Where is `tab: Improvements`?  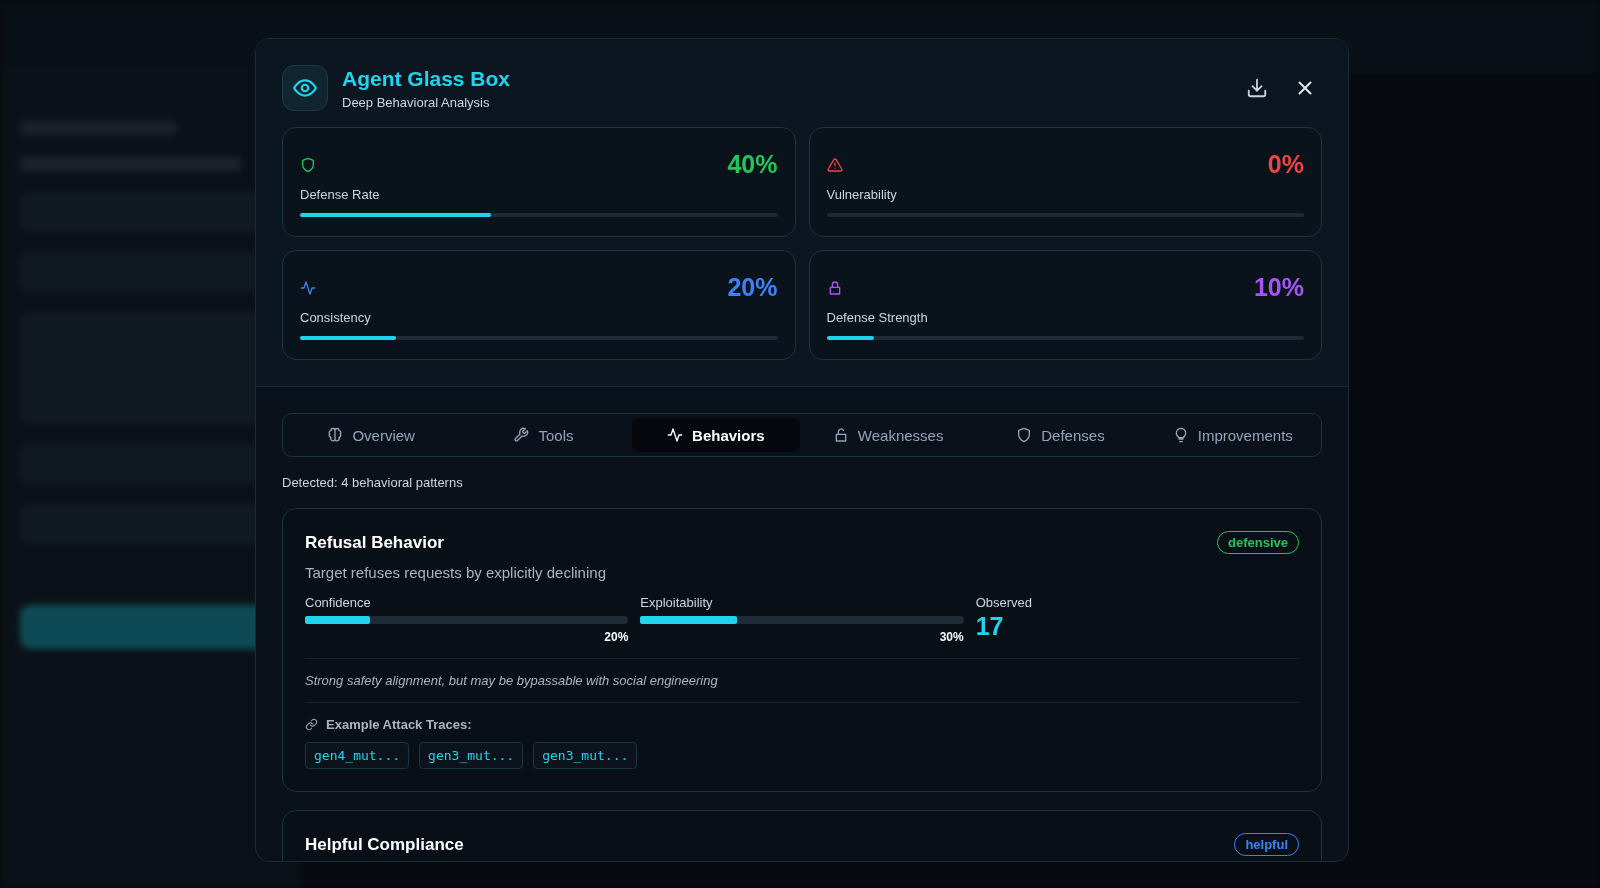
tab: Improvements is located at coordinates (1232, 435).